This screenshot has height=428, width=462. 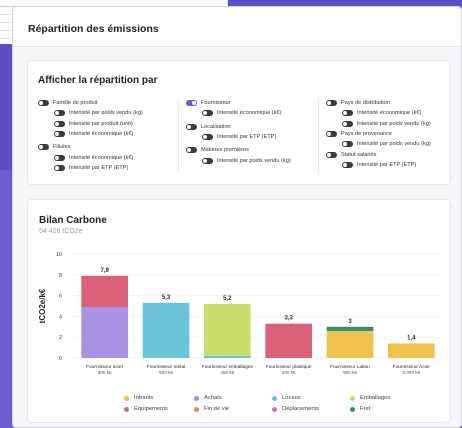 What do you see at coordinates (104, 271) in the screenshot?
I see `bar-total-label: 7,9` at bounding box center [104, 271].